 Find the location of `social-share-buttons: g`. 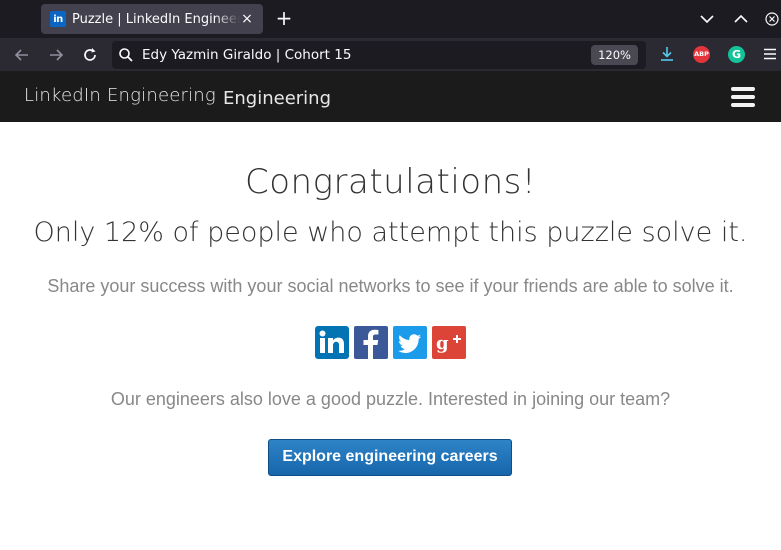

social-share-buttons: g is located at coordinates (393, 342).